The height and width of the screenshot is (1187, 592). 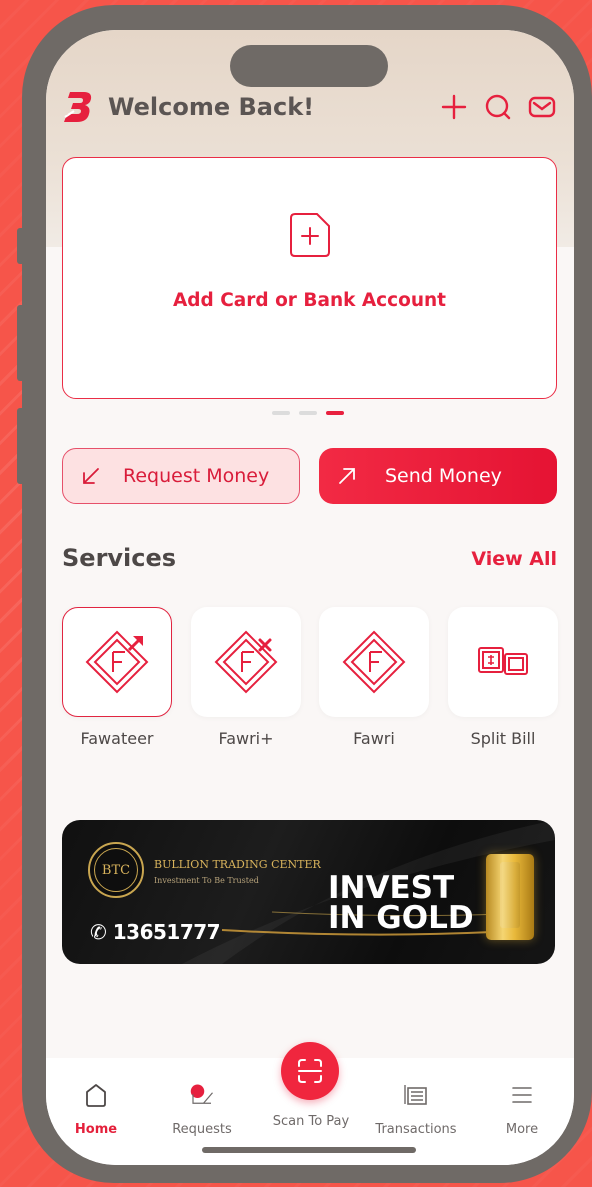 I want to click on arrow-down-left-icon, so click(x=91, y=476).